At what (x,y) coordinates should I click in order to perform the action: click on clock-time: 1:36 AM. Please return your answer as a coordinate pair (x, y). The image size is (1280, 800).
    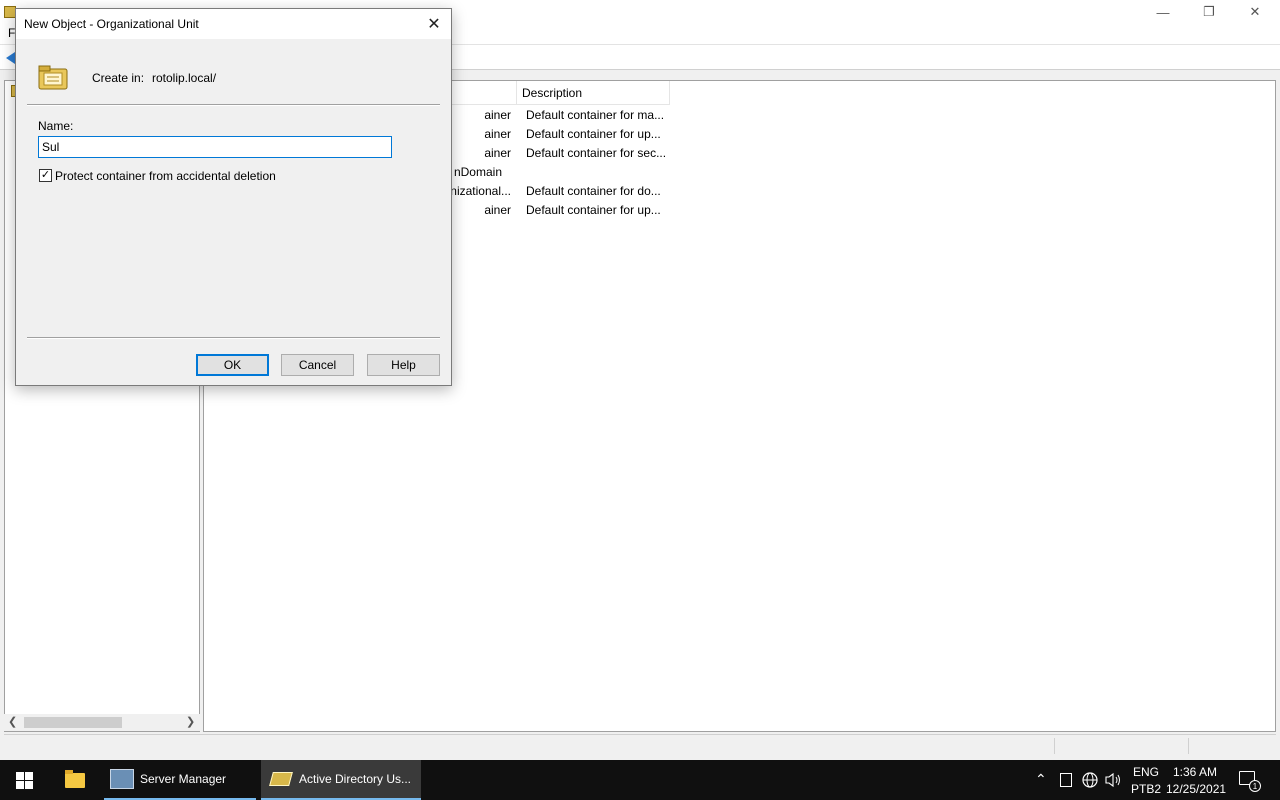
    Looking at the image, I should click on (1195, 772).